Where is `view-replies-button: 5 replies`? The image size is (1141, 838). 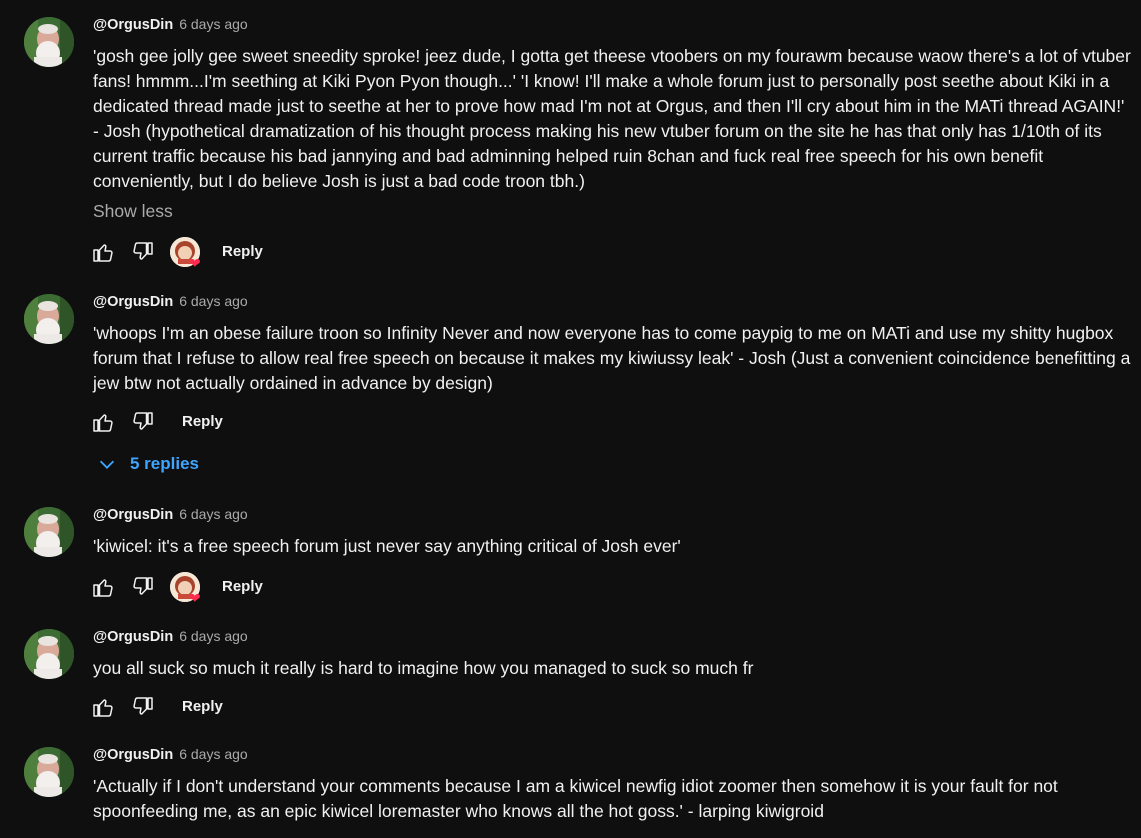 view-replies-button: 5 replies is located at coordinates (147, 464).